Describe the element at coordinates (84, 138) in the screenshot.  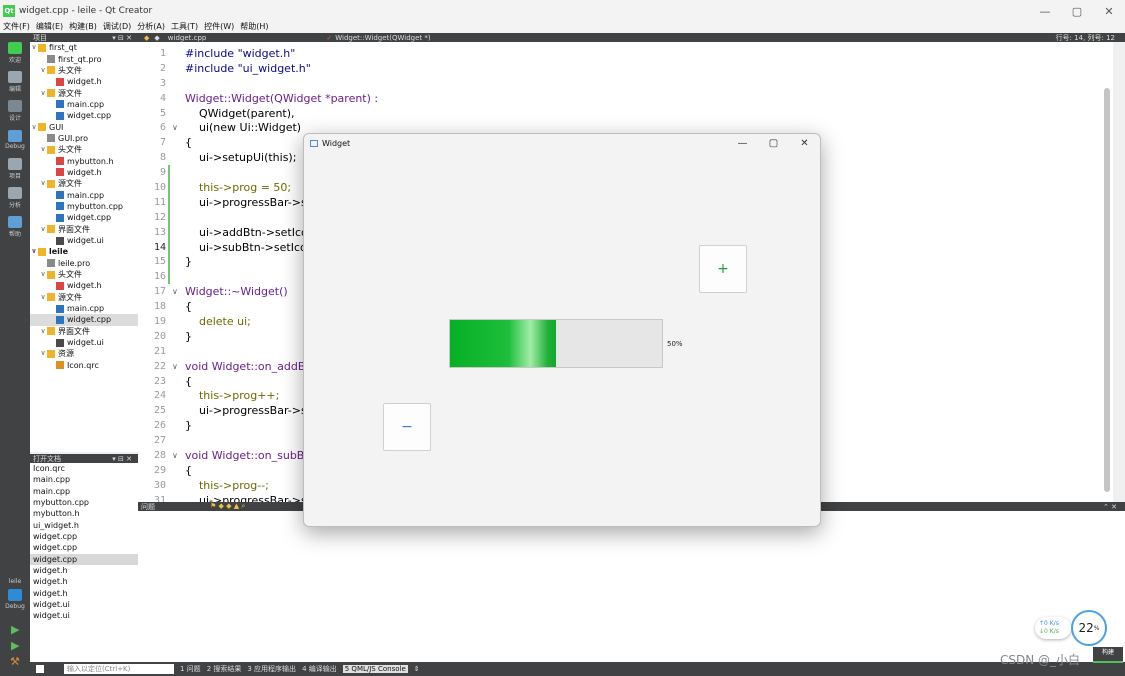
I see `tree-item: GUI.pro` at that location.